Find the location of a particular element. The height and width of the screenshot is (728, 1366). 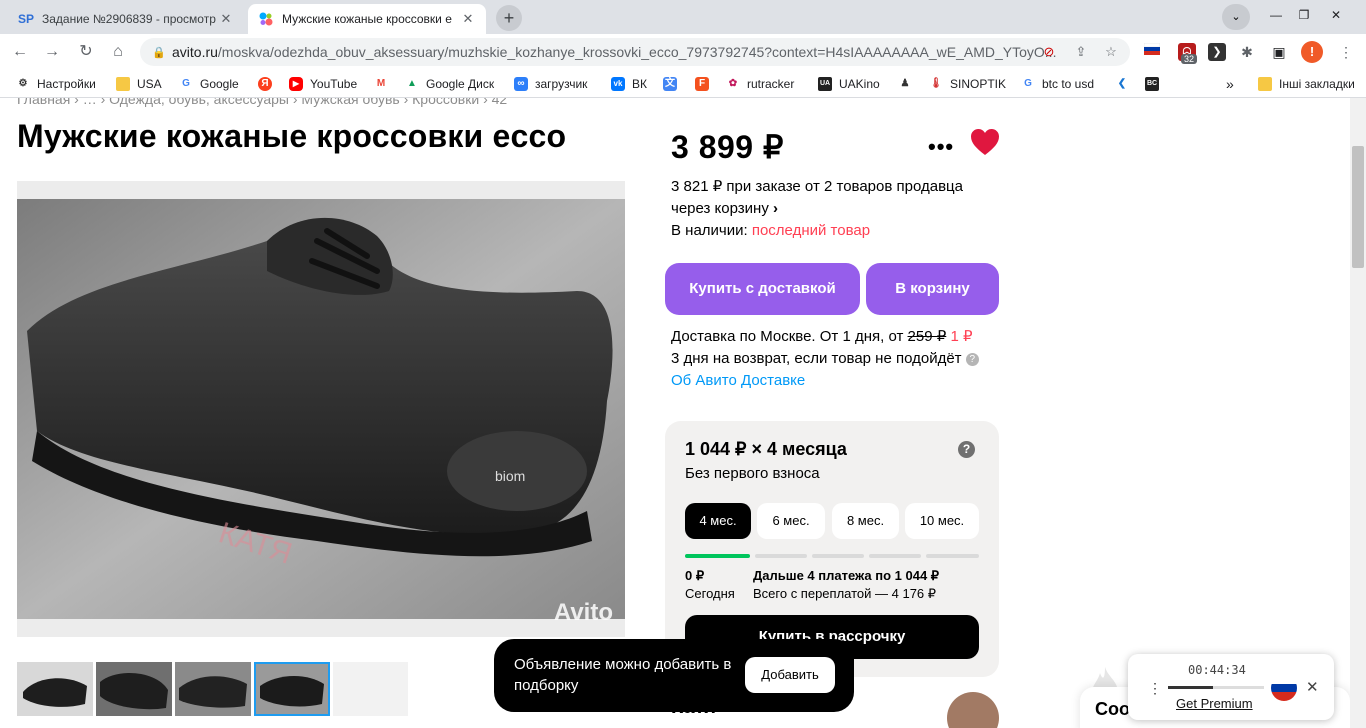

bookmark-bc: BC is located at coordinates (1155, 84).